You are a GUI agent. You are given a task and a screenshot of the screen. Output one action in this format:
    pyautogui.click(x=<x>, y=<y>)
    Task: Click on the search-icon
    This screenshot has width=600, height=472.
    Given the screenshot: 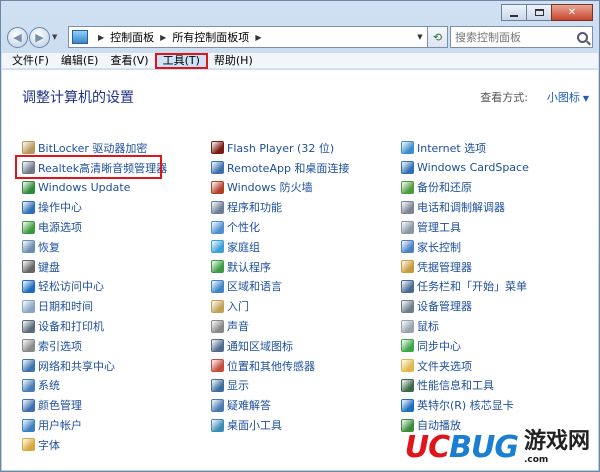 What is the action you would take?
    pyautogui.click(x=582, y=37)
    